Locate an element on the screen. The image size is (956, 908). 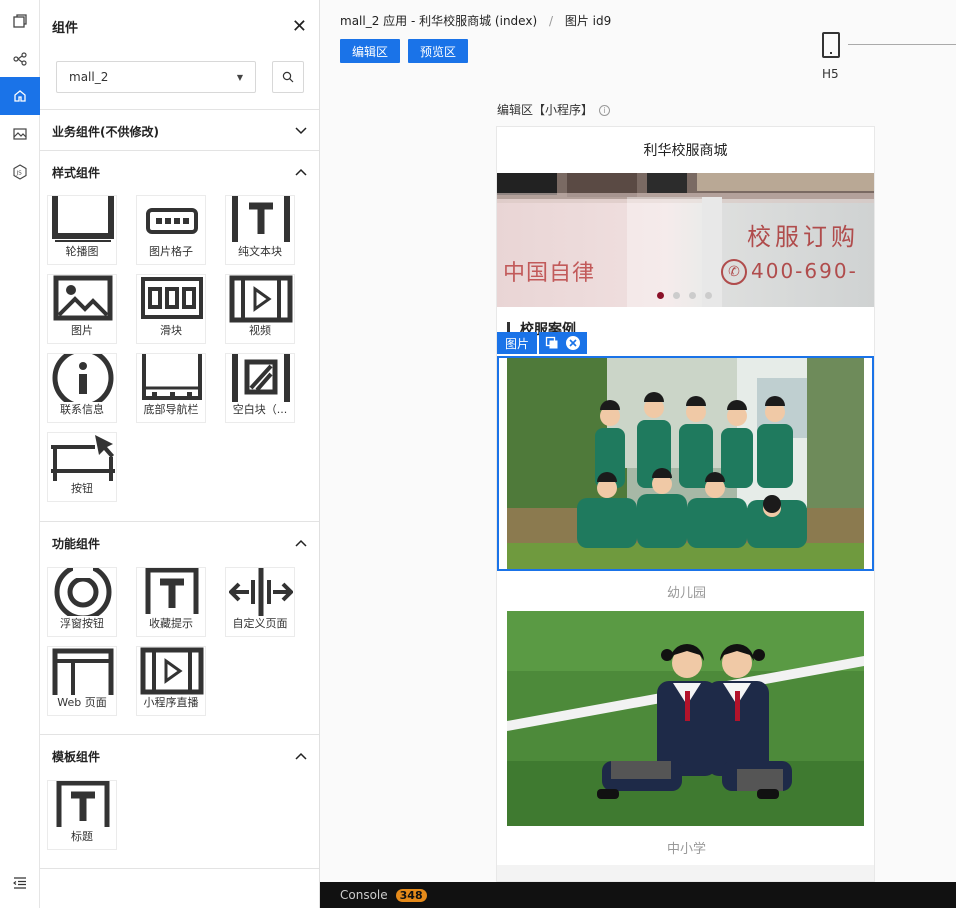
console-bar: Console 348 is located at coordinates (638, 895).